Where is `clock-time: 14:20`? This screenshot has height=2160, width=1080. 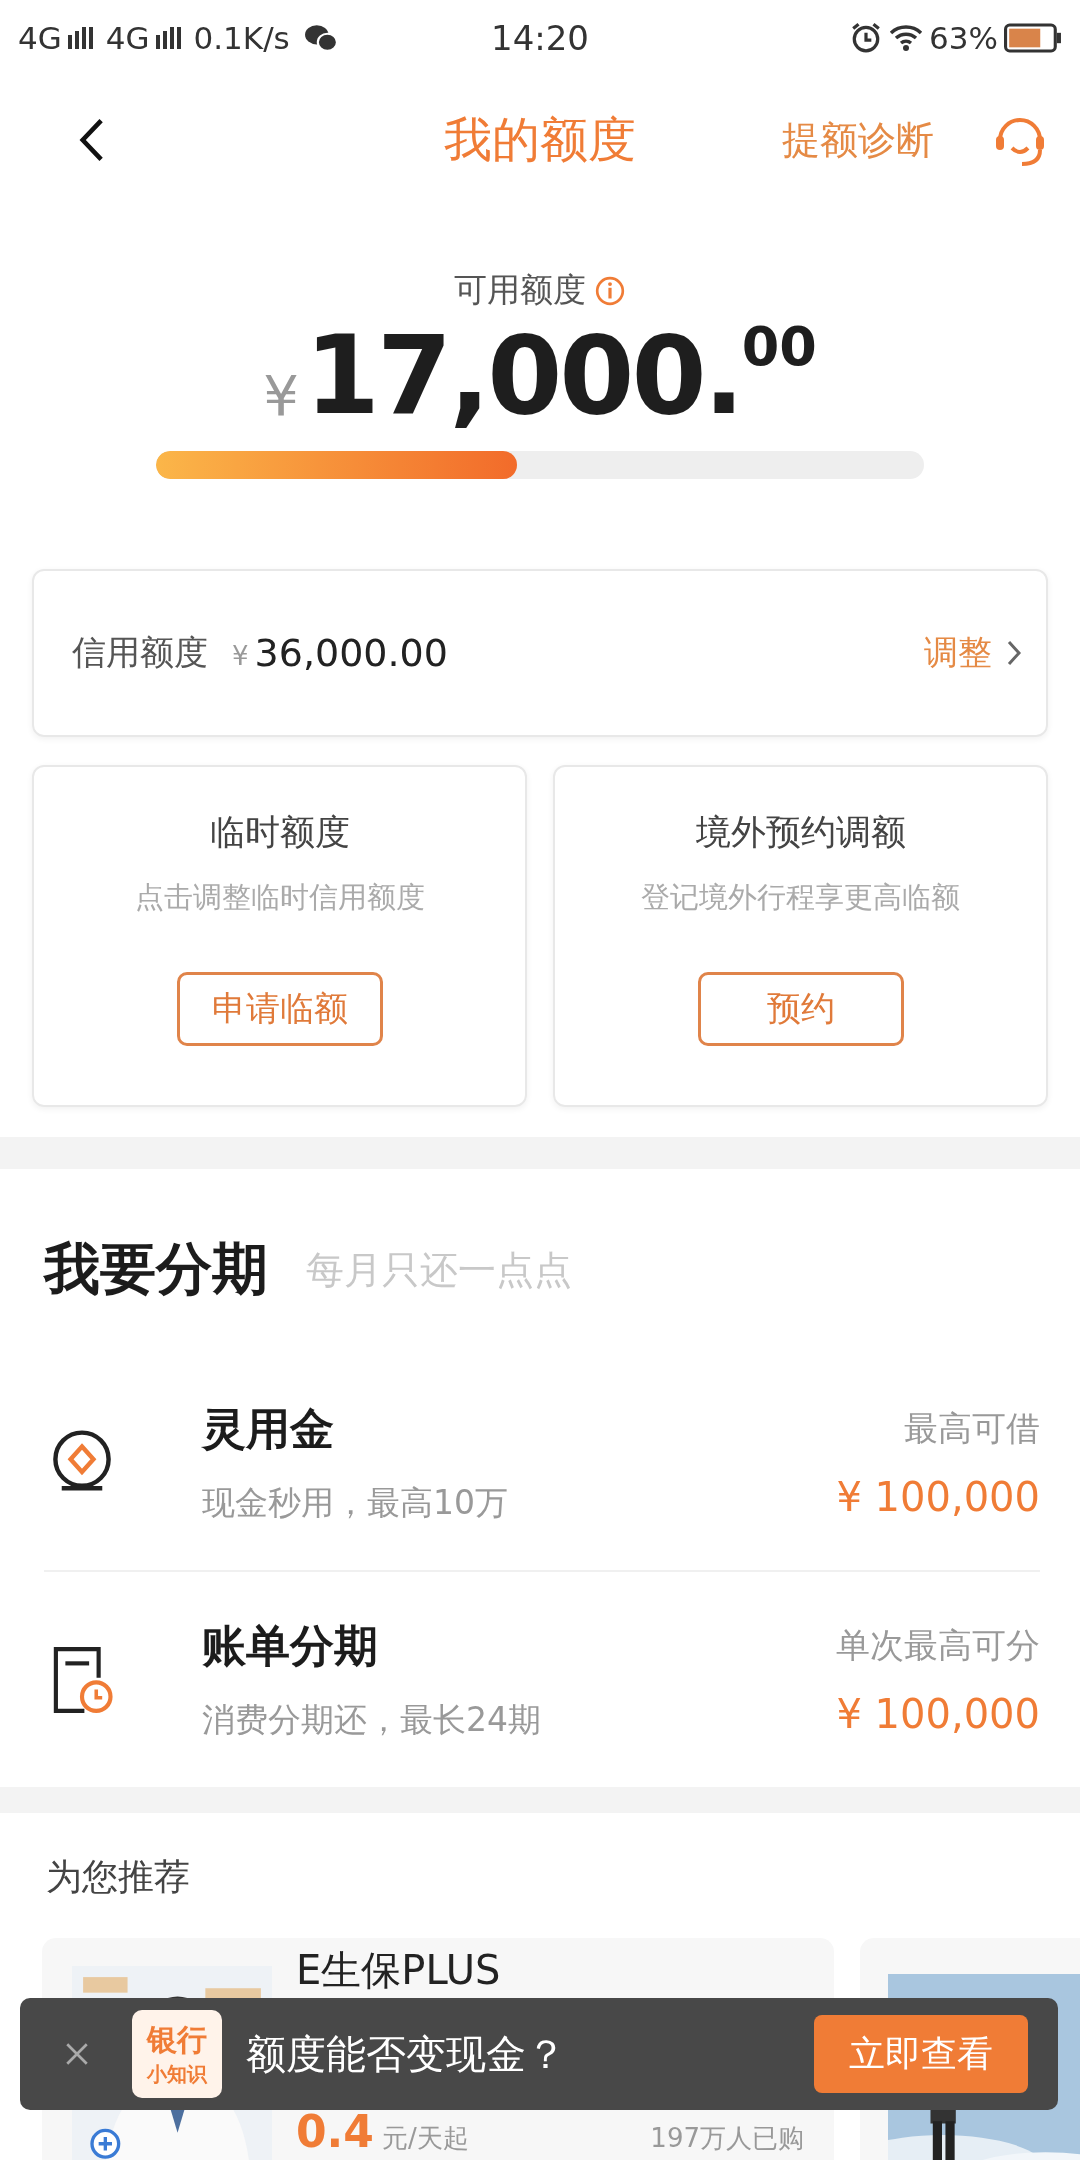
clock-time: 14:20 is located at coordinates (540, 38).